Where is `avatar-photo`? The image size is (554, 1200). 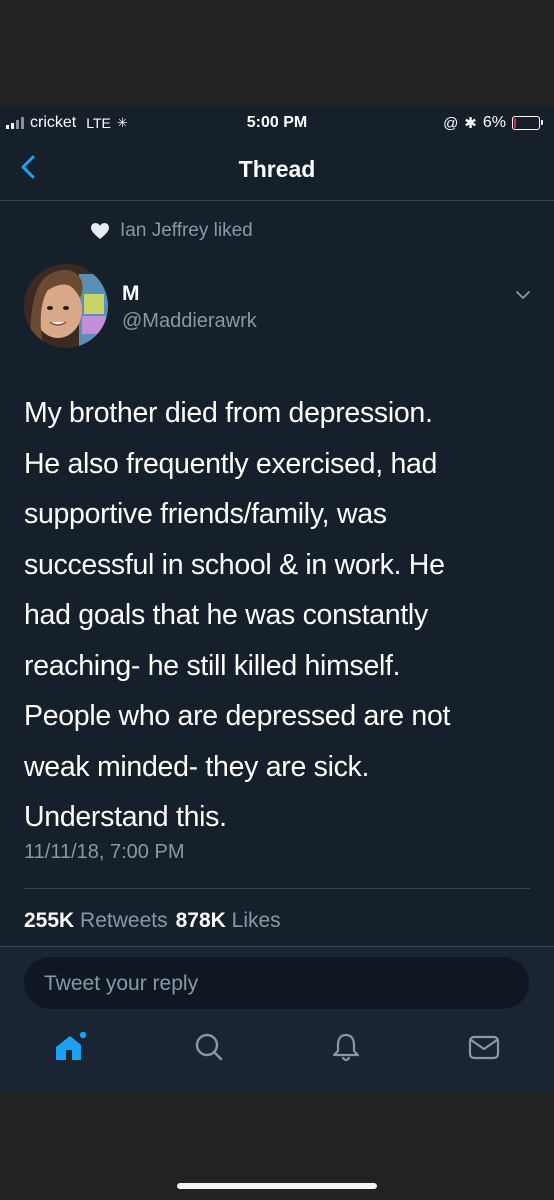 avatar-photo is located at coordinates (66, 306).